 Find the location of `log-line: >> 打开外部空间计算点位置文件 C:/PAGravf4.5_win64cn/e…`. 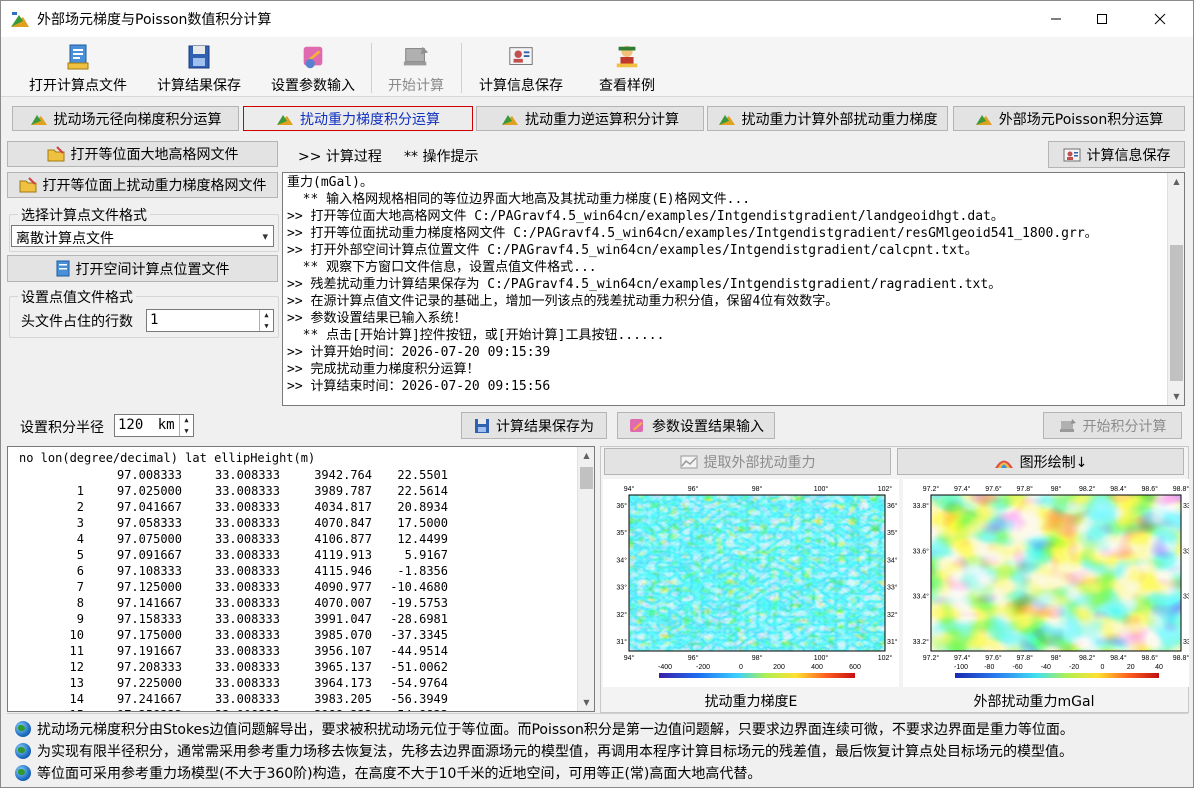

log-line: >> 打开外部空间计算点位置文件 C:/PAGravf4.5_win64cn/e… is located at coordinates (632, 250).